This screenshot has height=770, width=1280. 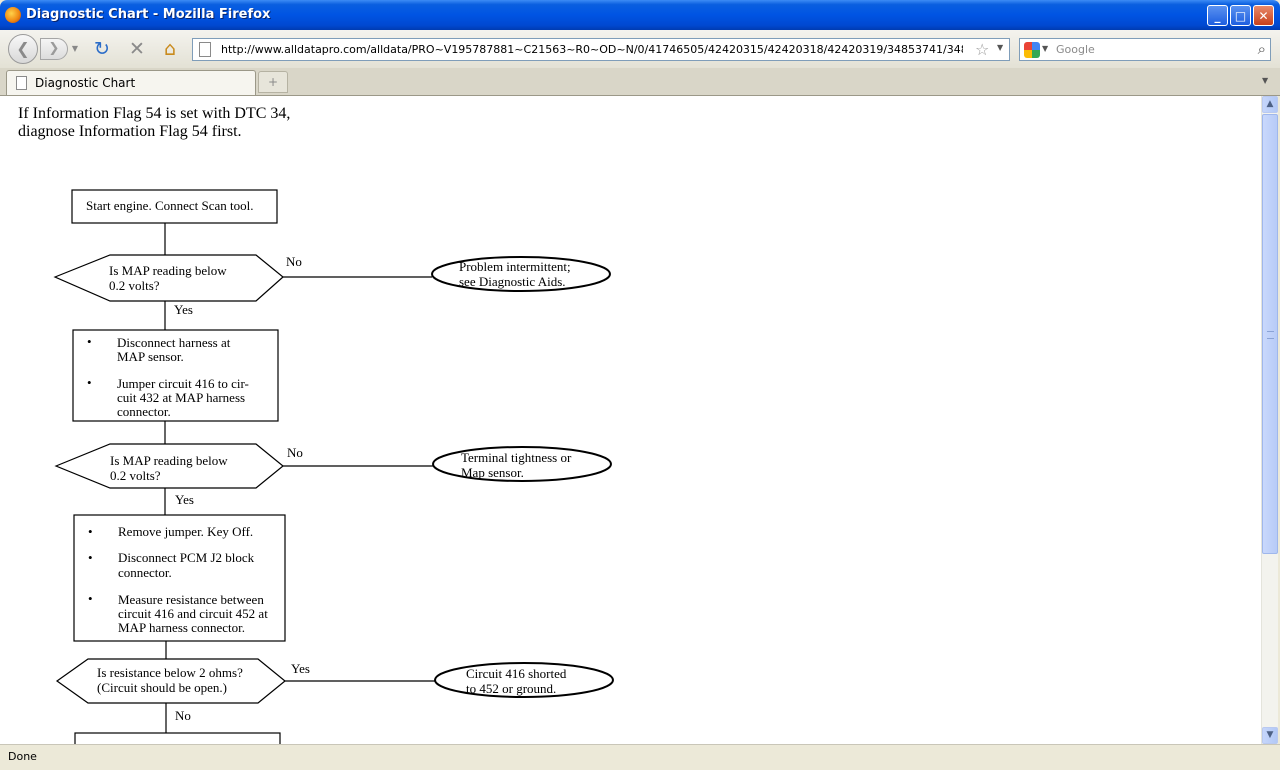 I want to click on vertical-scrollbar: ▲ ▼, so click(x=1269, y=420).